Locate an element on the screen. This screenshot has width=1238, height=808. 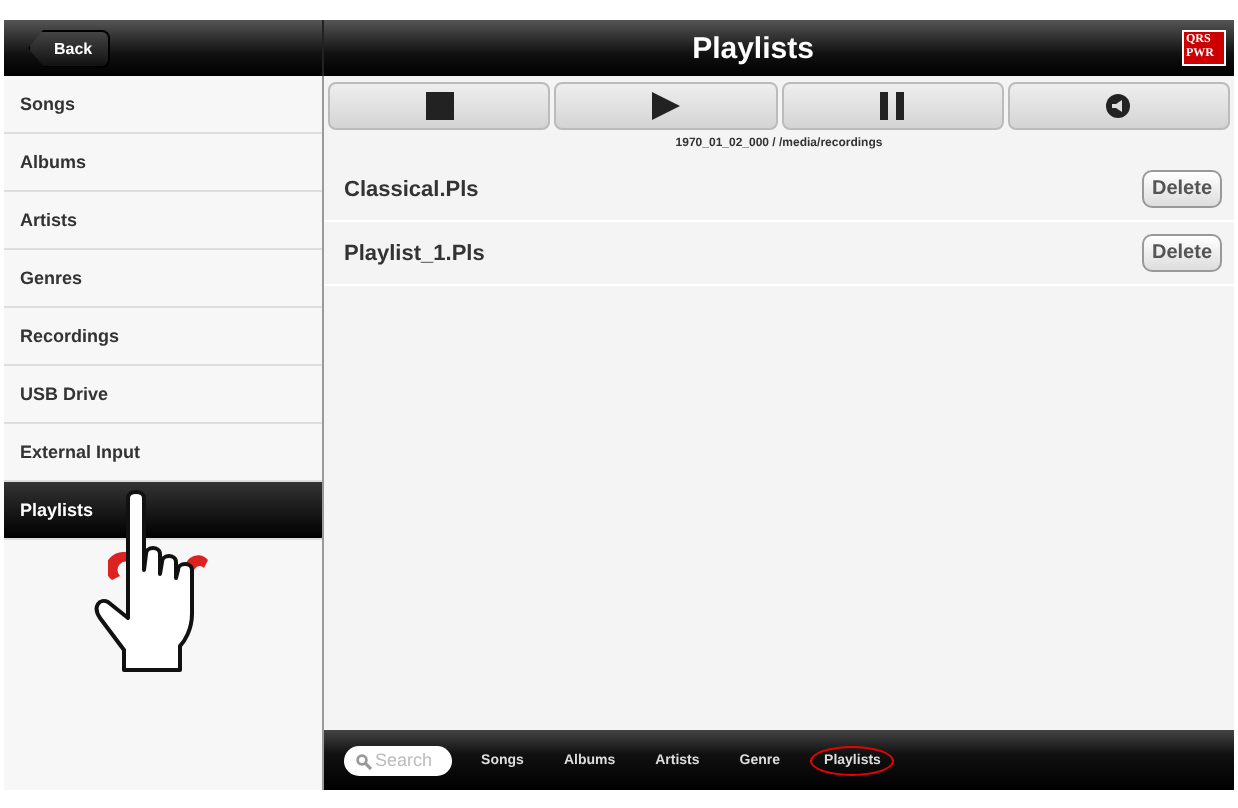
pause-button is located at coordinates (892, 106).